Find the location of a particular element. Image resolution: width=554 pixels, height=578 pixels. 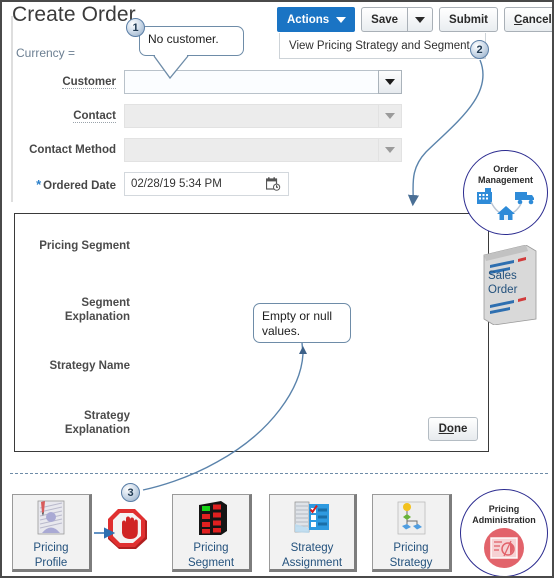

pricing-administration-label: Pricing Administration is located at coordinates (504, 514).